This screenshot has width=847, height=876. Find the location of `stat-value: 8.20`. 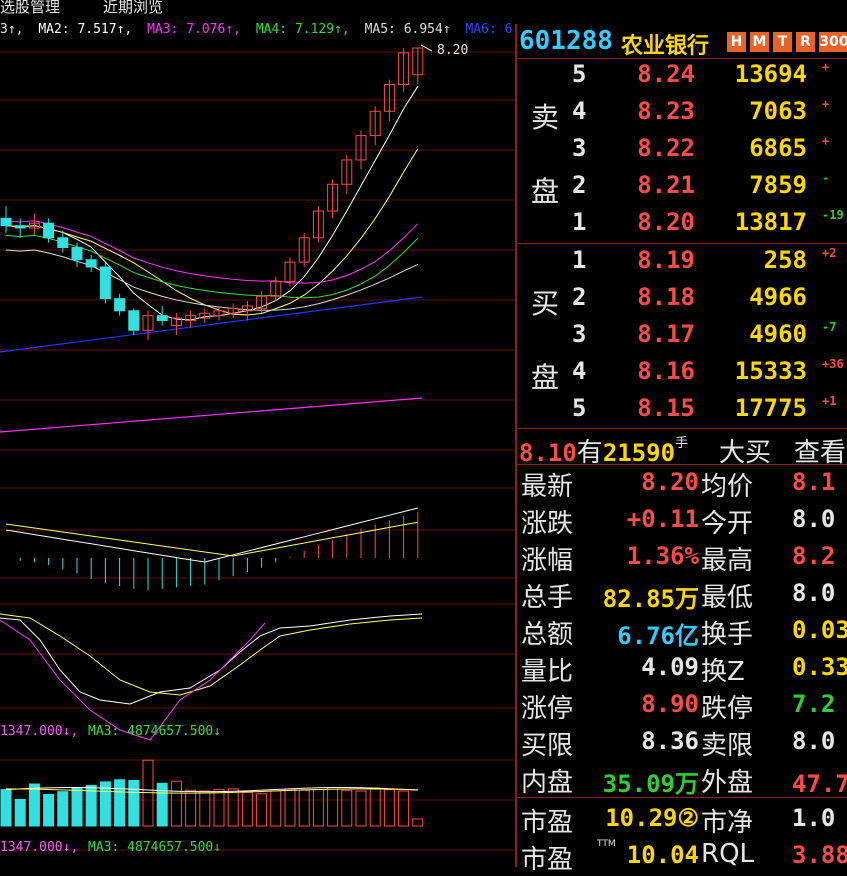

stat-value: 8.20 is located at coordinates (670, 482).